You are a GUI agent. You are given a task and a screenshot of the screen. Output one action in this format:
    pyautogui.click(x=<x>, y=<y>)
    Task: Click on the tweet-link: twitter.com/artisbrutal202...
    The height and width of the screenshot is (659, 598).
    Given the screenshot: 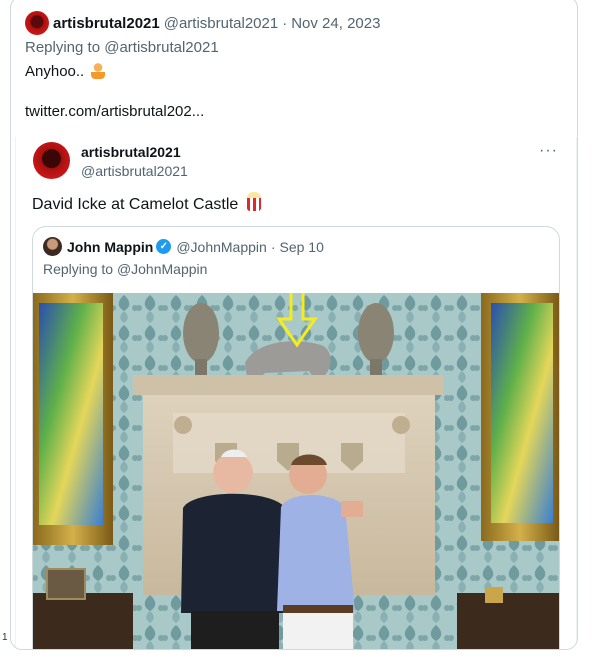 What is the action you would take?
    pyautogui.click(x=114, y=111)
    